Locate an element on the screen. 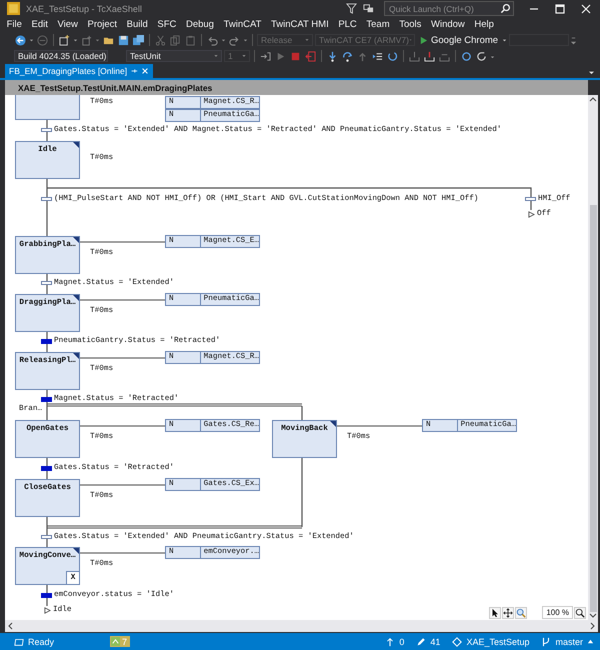  status-text: Ready is located at coordinates (41, 641).